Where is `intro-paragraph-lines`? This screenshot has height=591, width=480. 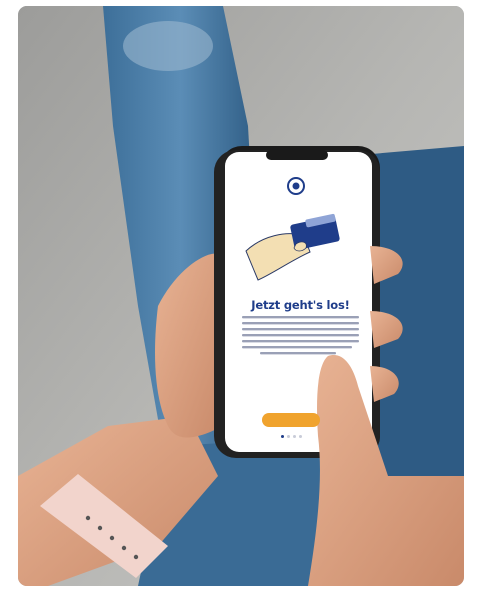 intro-paragraph-lines is located at coordinates (300, 335).